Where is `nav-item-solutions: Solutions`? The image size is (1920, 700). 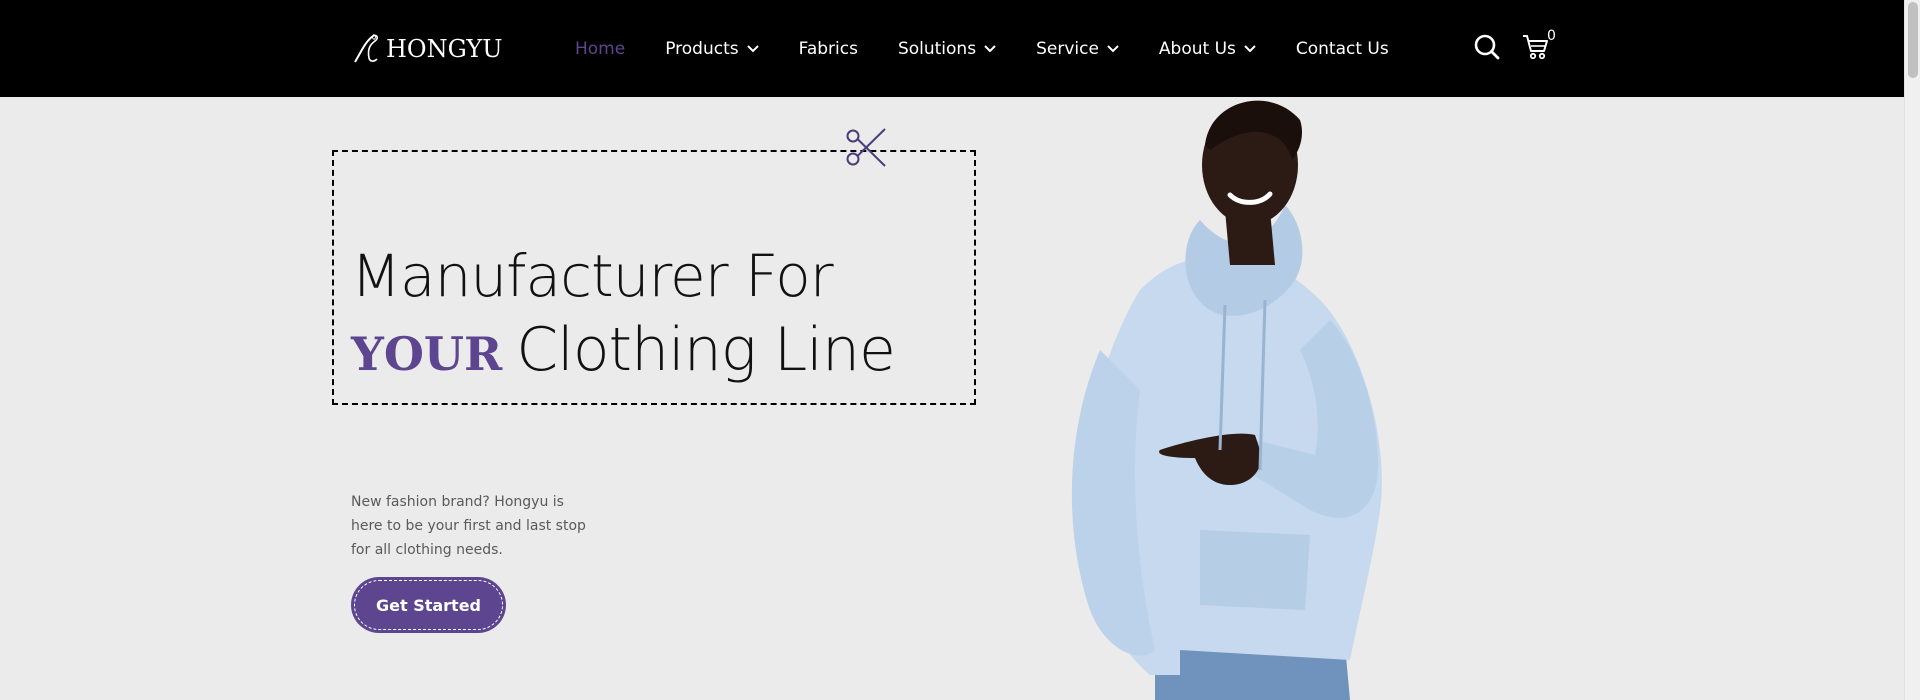
nav-item-solutions: Solutions is located at coordinates (947, 49).